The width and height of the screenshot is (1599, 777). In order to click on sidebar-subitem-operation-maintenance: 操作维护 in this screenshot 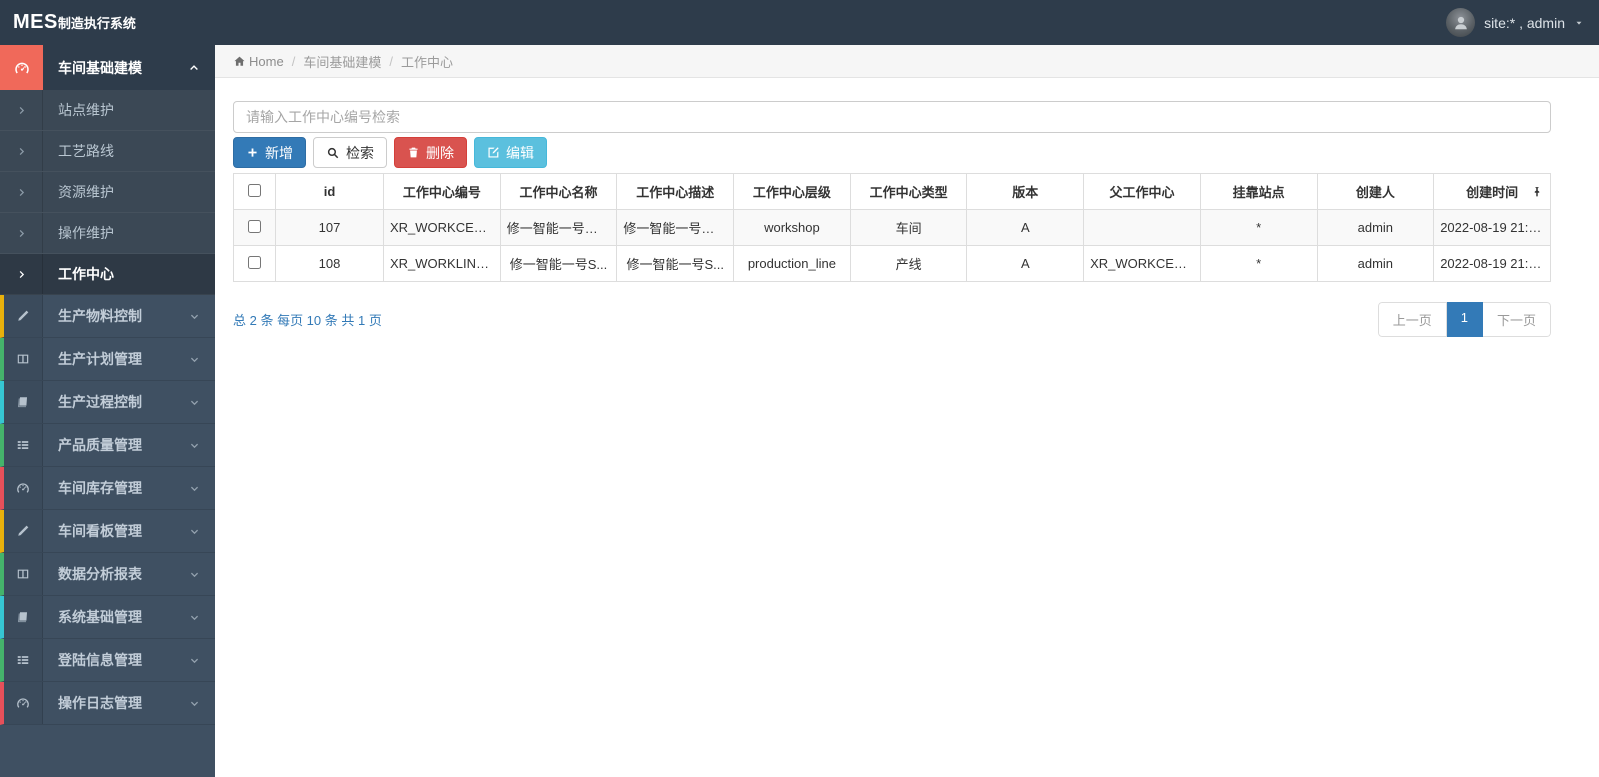, I will do `click(107, 233)`.